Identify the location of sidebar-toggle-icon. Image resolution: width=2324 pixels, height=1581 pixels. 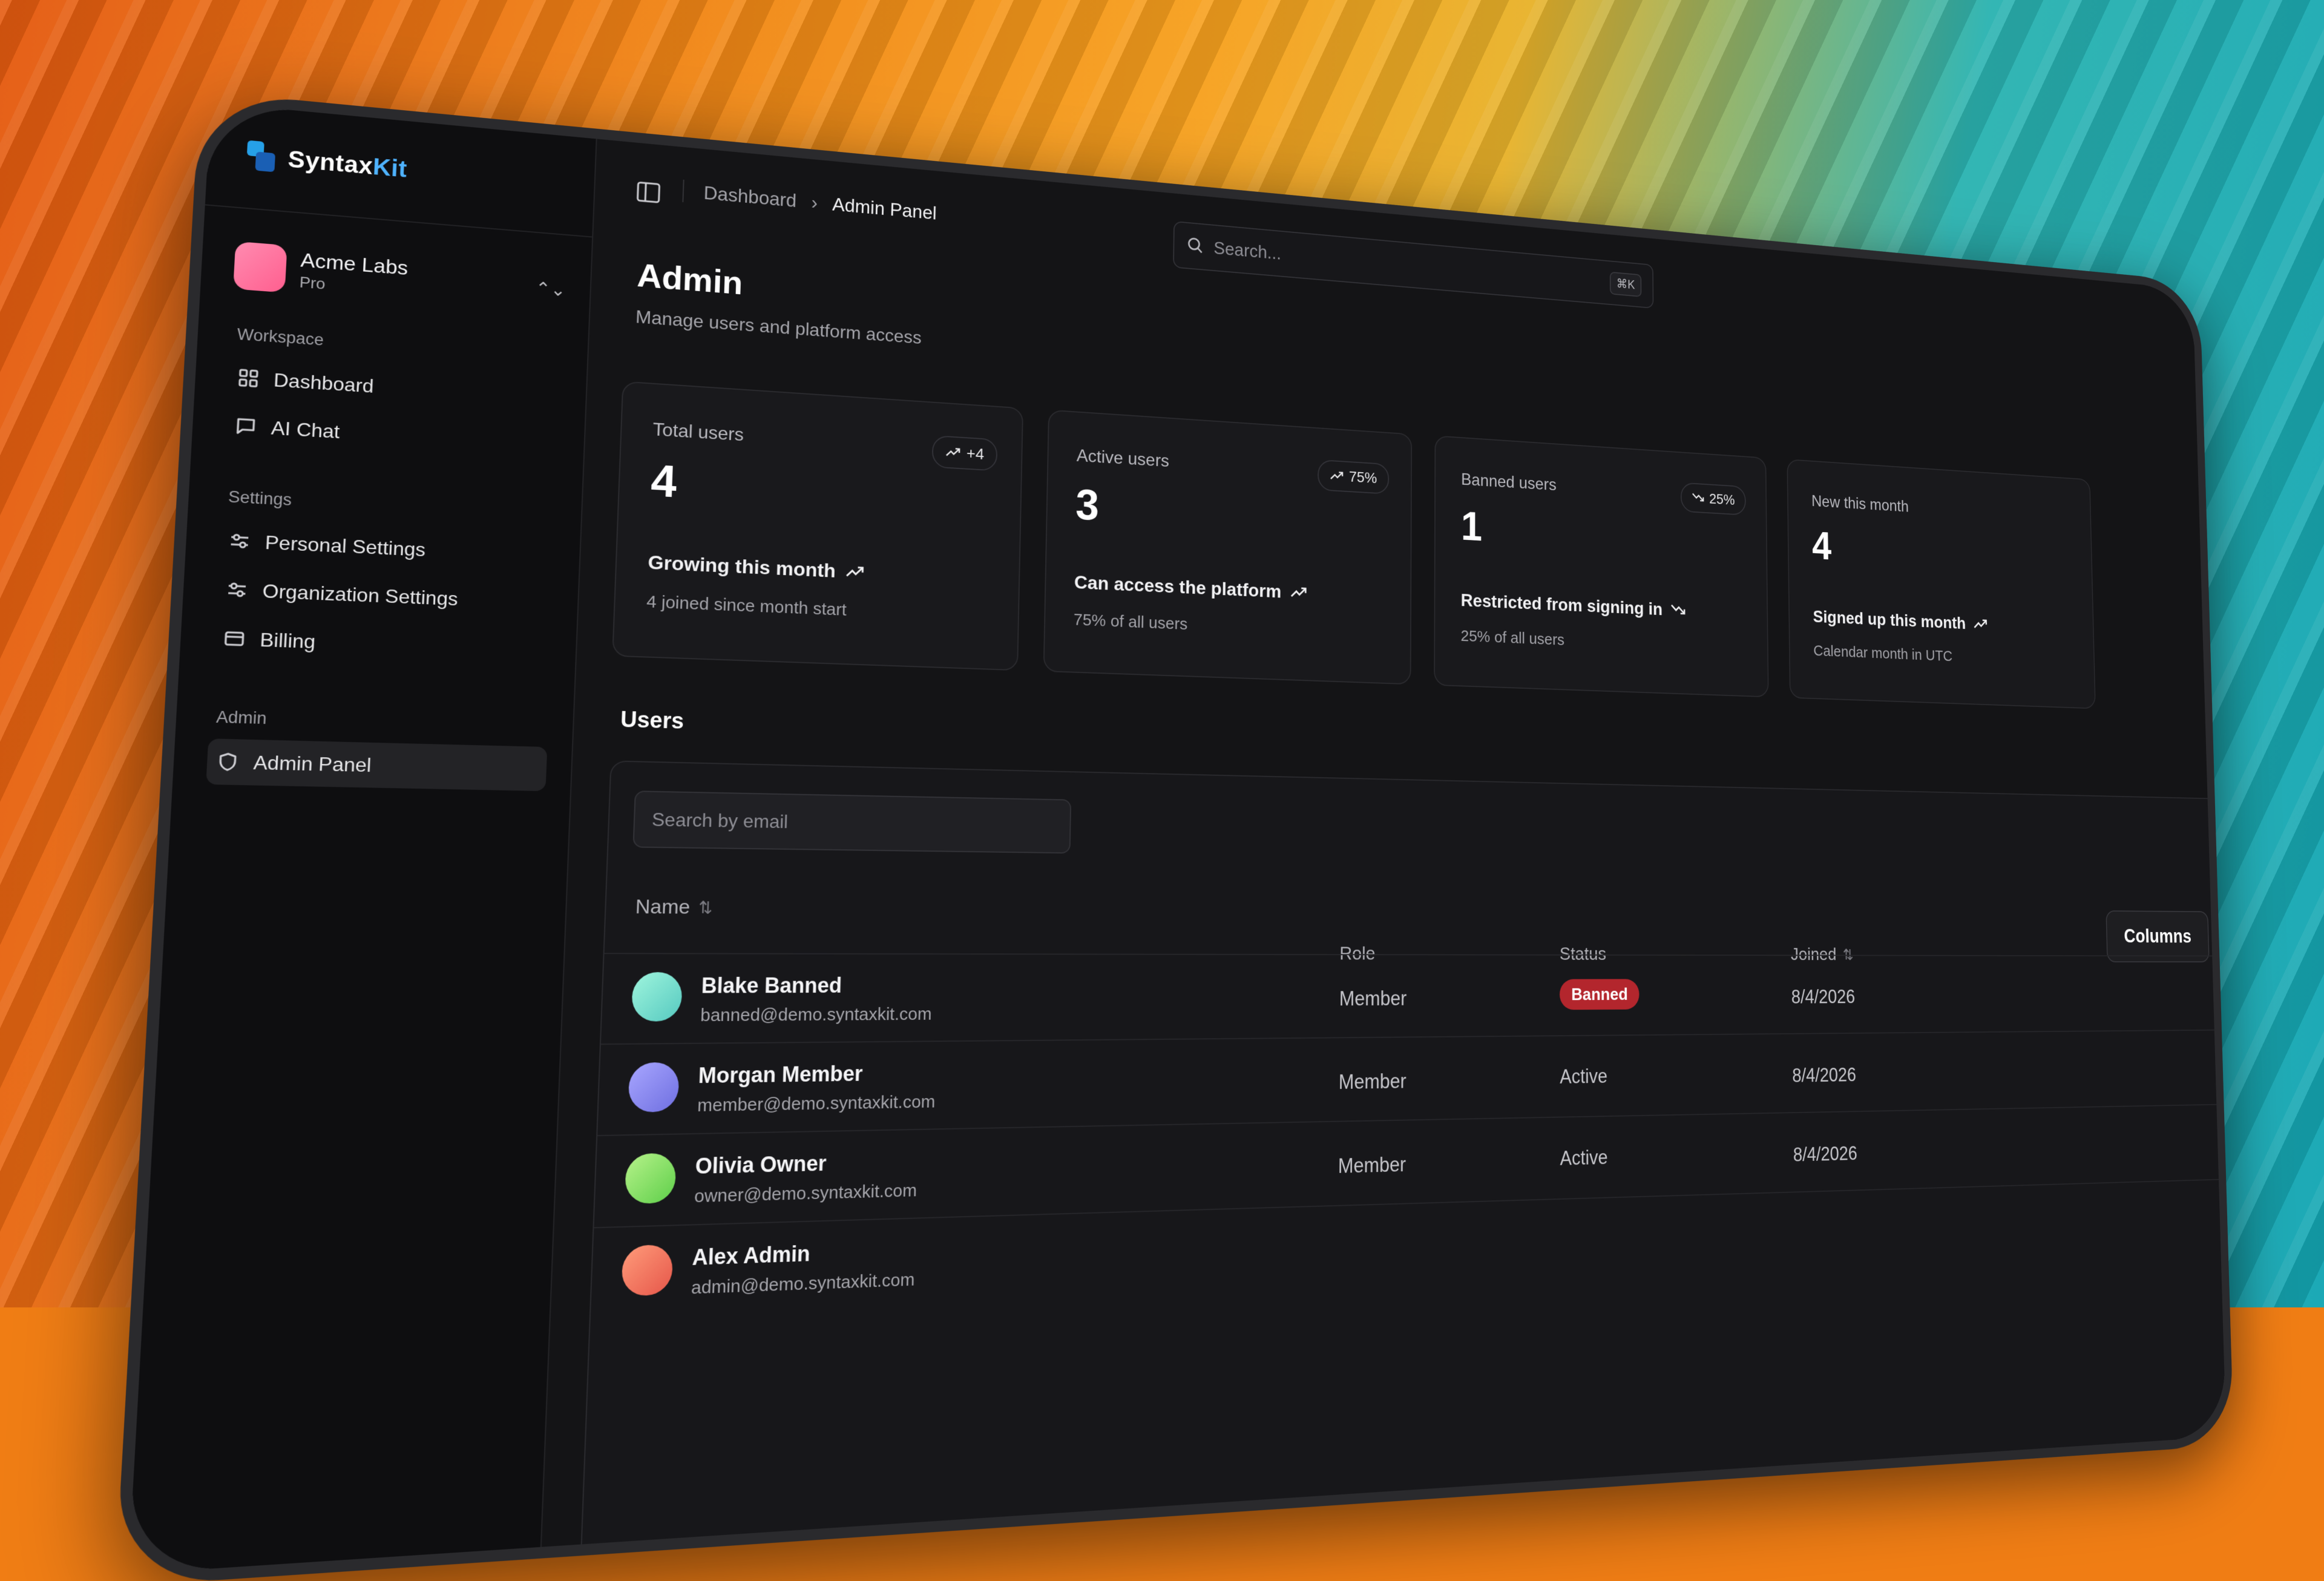
(648, 192).